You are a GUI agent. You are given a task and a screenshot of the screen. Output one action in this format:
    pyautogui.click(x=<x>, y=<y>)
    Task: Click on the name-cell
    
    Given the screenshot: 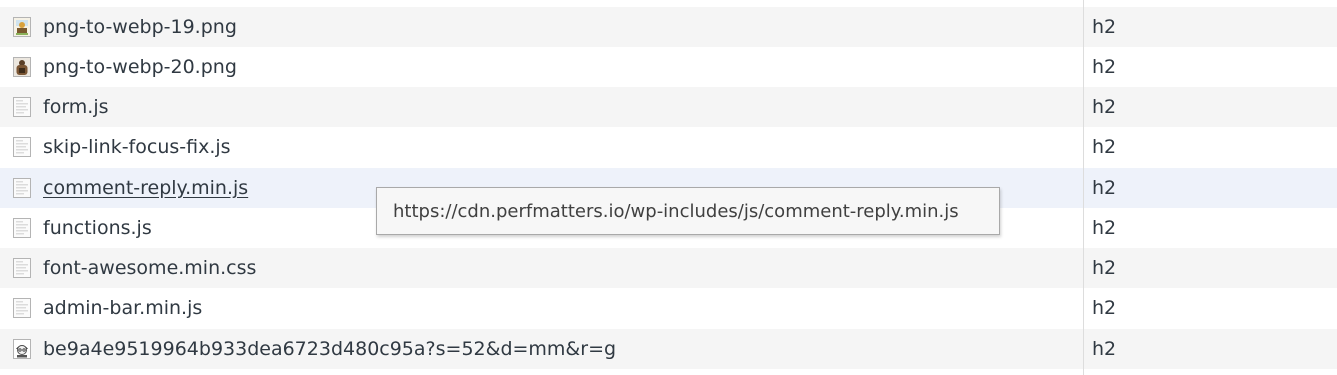 What is the action you would take?
    pyautogui.click(x=541, y=3)
    